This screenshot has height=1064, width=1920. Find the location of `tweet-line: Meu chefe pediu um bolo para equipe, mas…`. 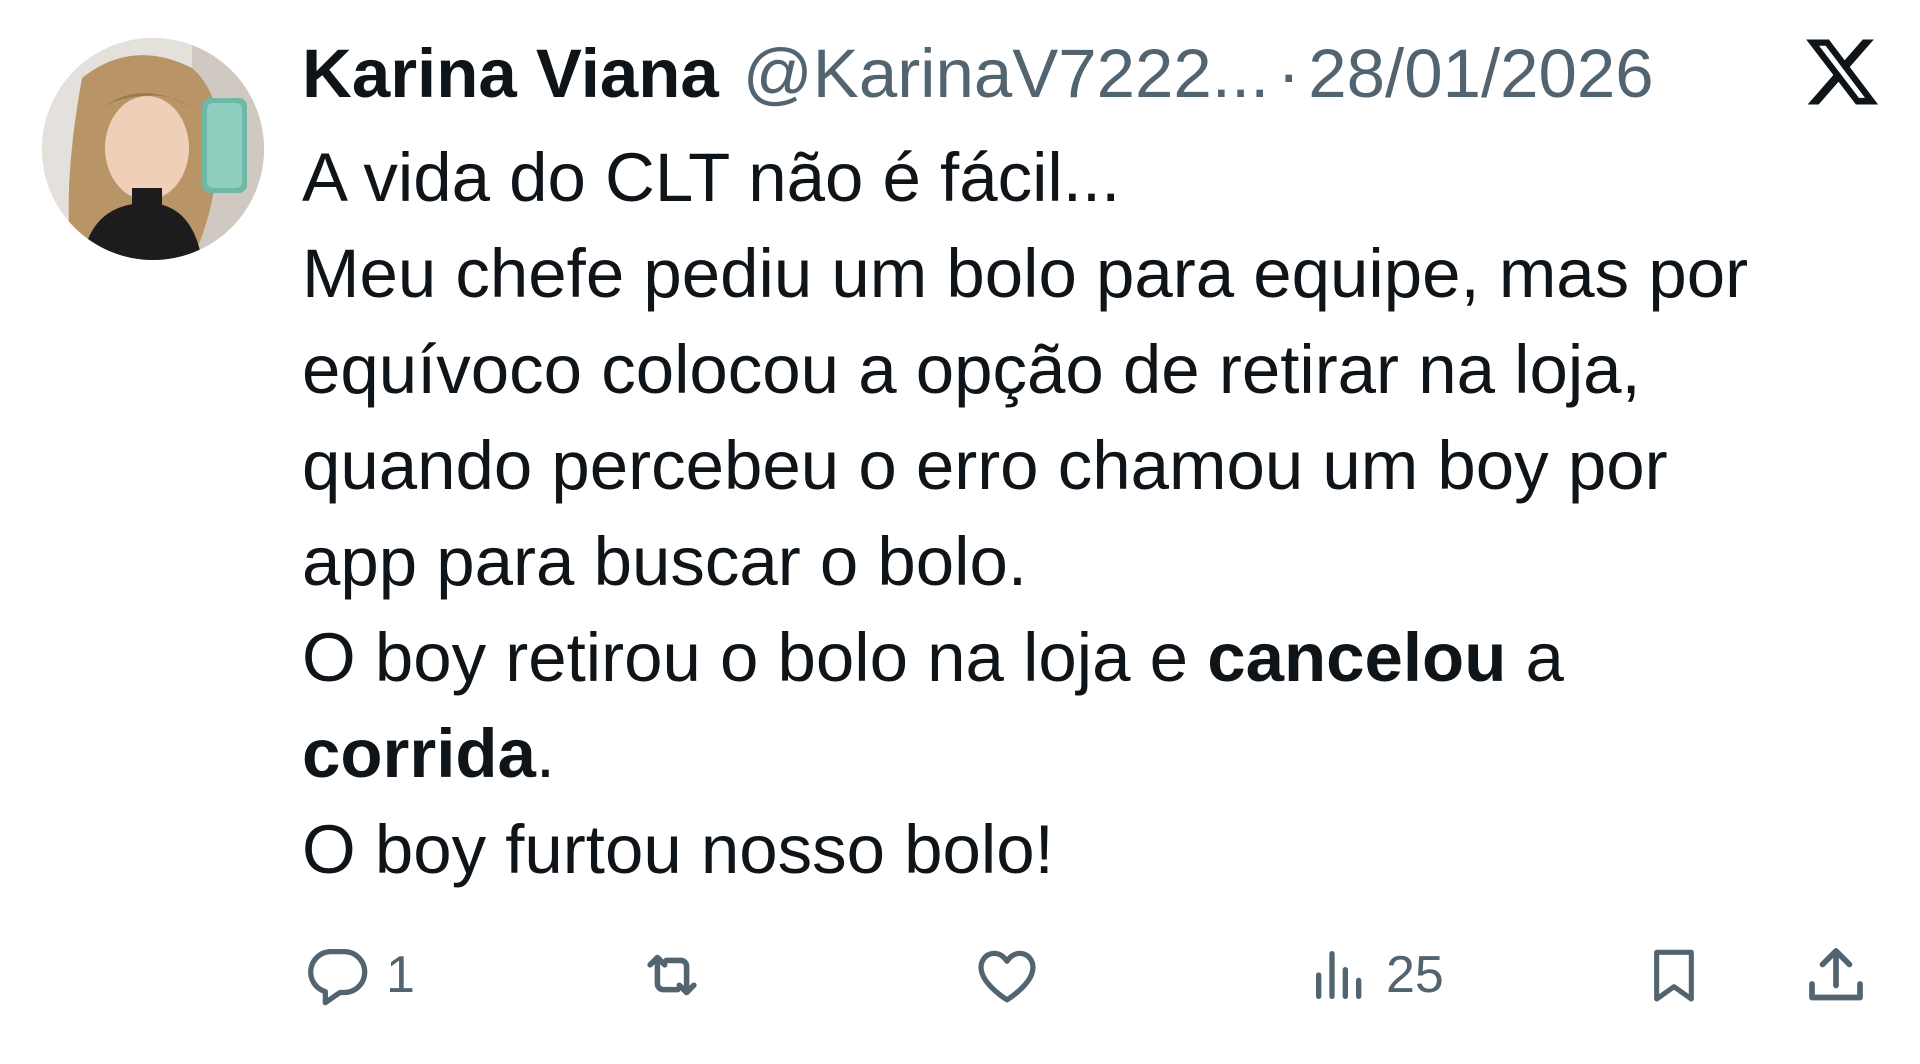

tweet-line: Meu chefe pediu um bolo para equipe, mas… is located at coordinates (1025, 273).